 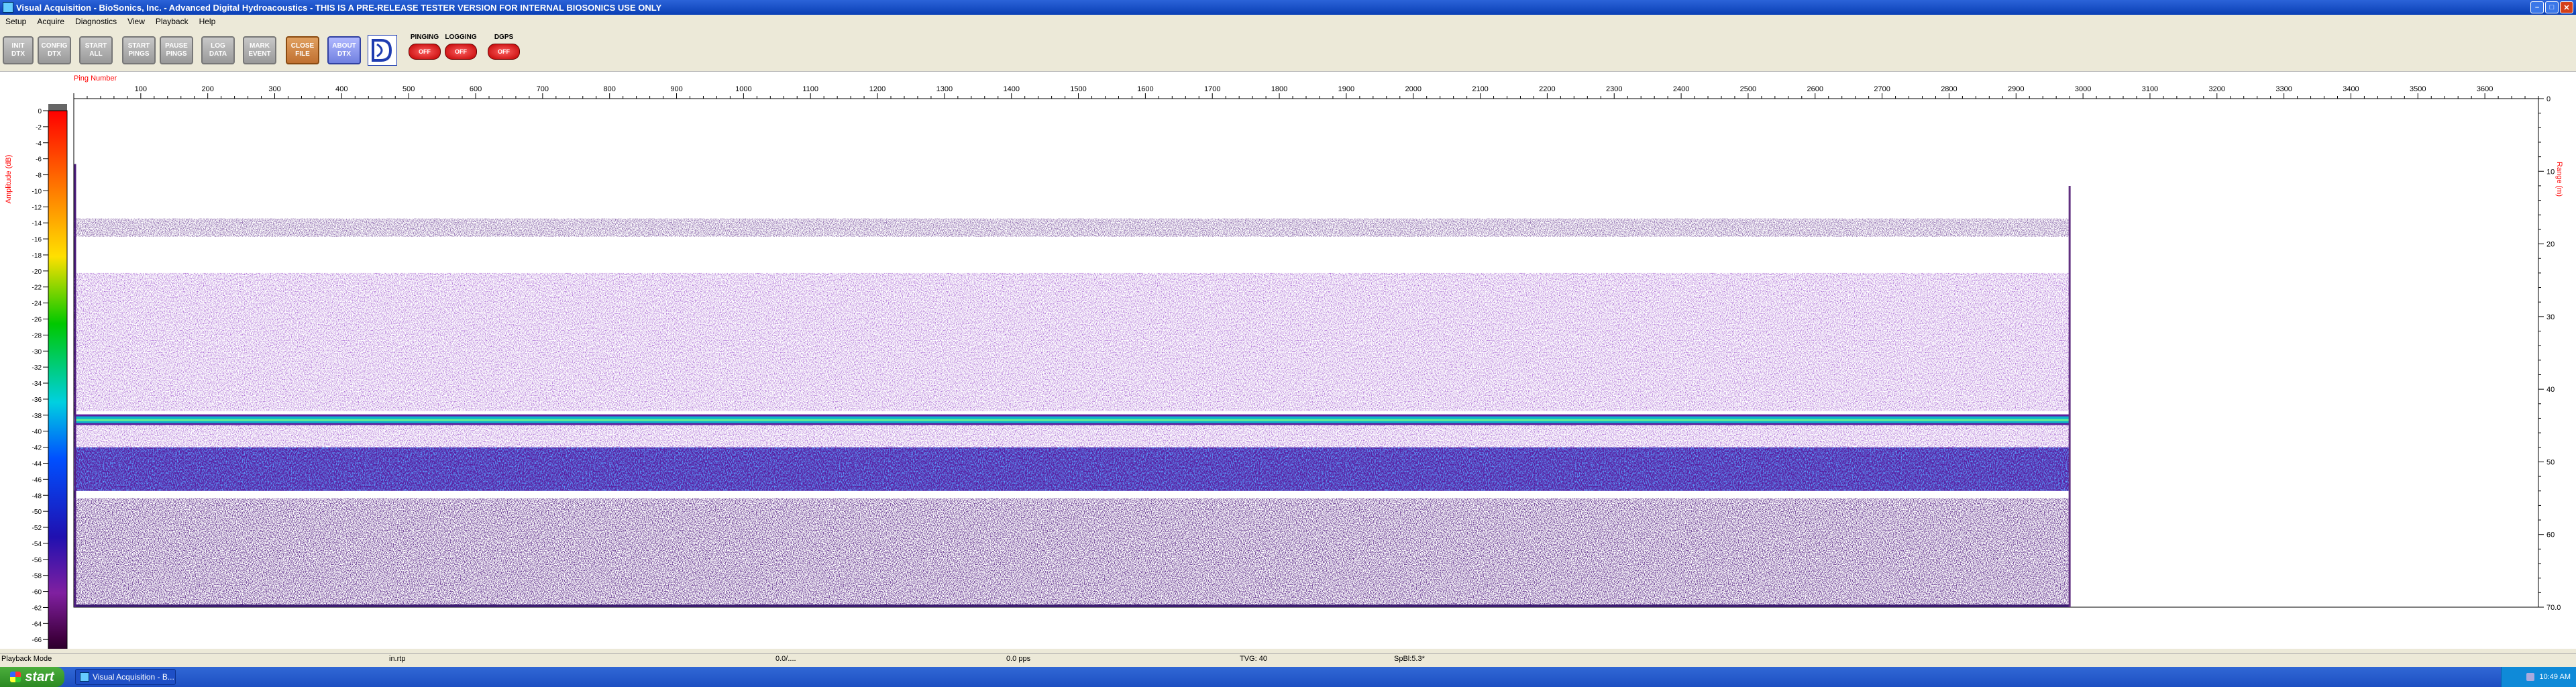 What do you see at coordinates (2566, 7) in the screenshot?
I see `close-icon: ✕` at bounding box center [2566, 7].